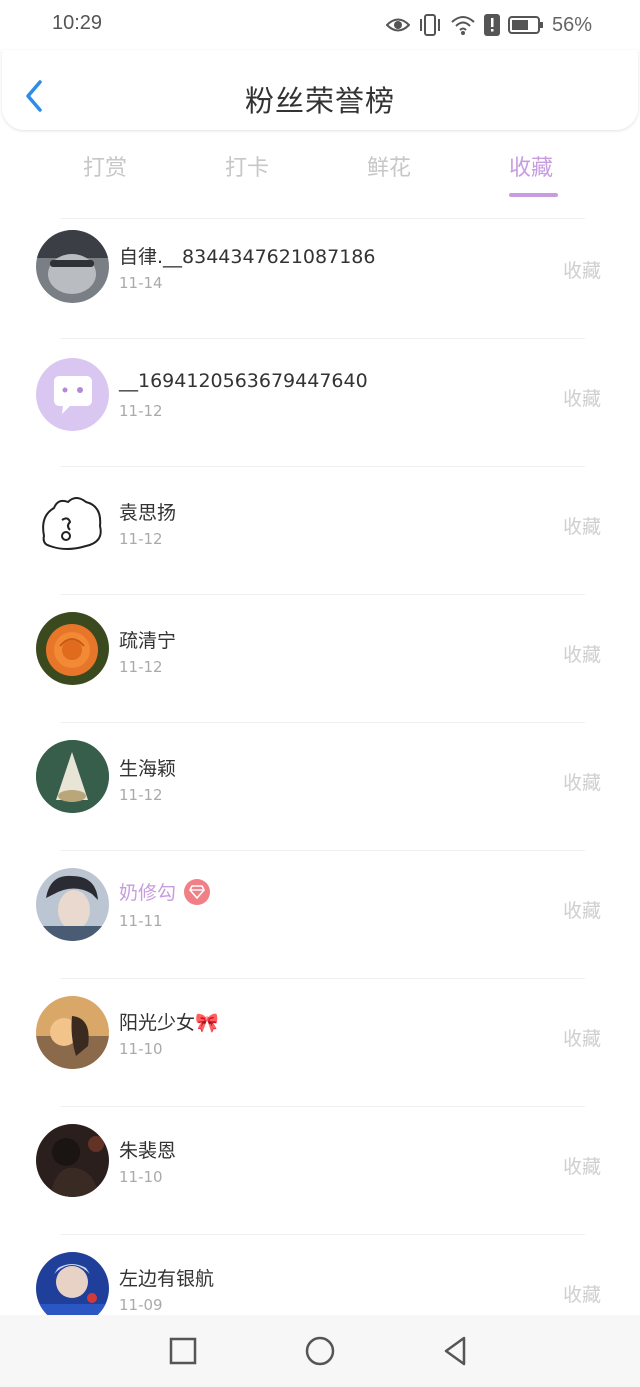 The image size is (640, 1387). Describe the element at coordinates (525, 25) in the screenshot. I see `battery-icon` at that location.